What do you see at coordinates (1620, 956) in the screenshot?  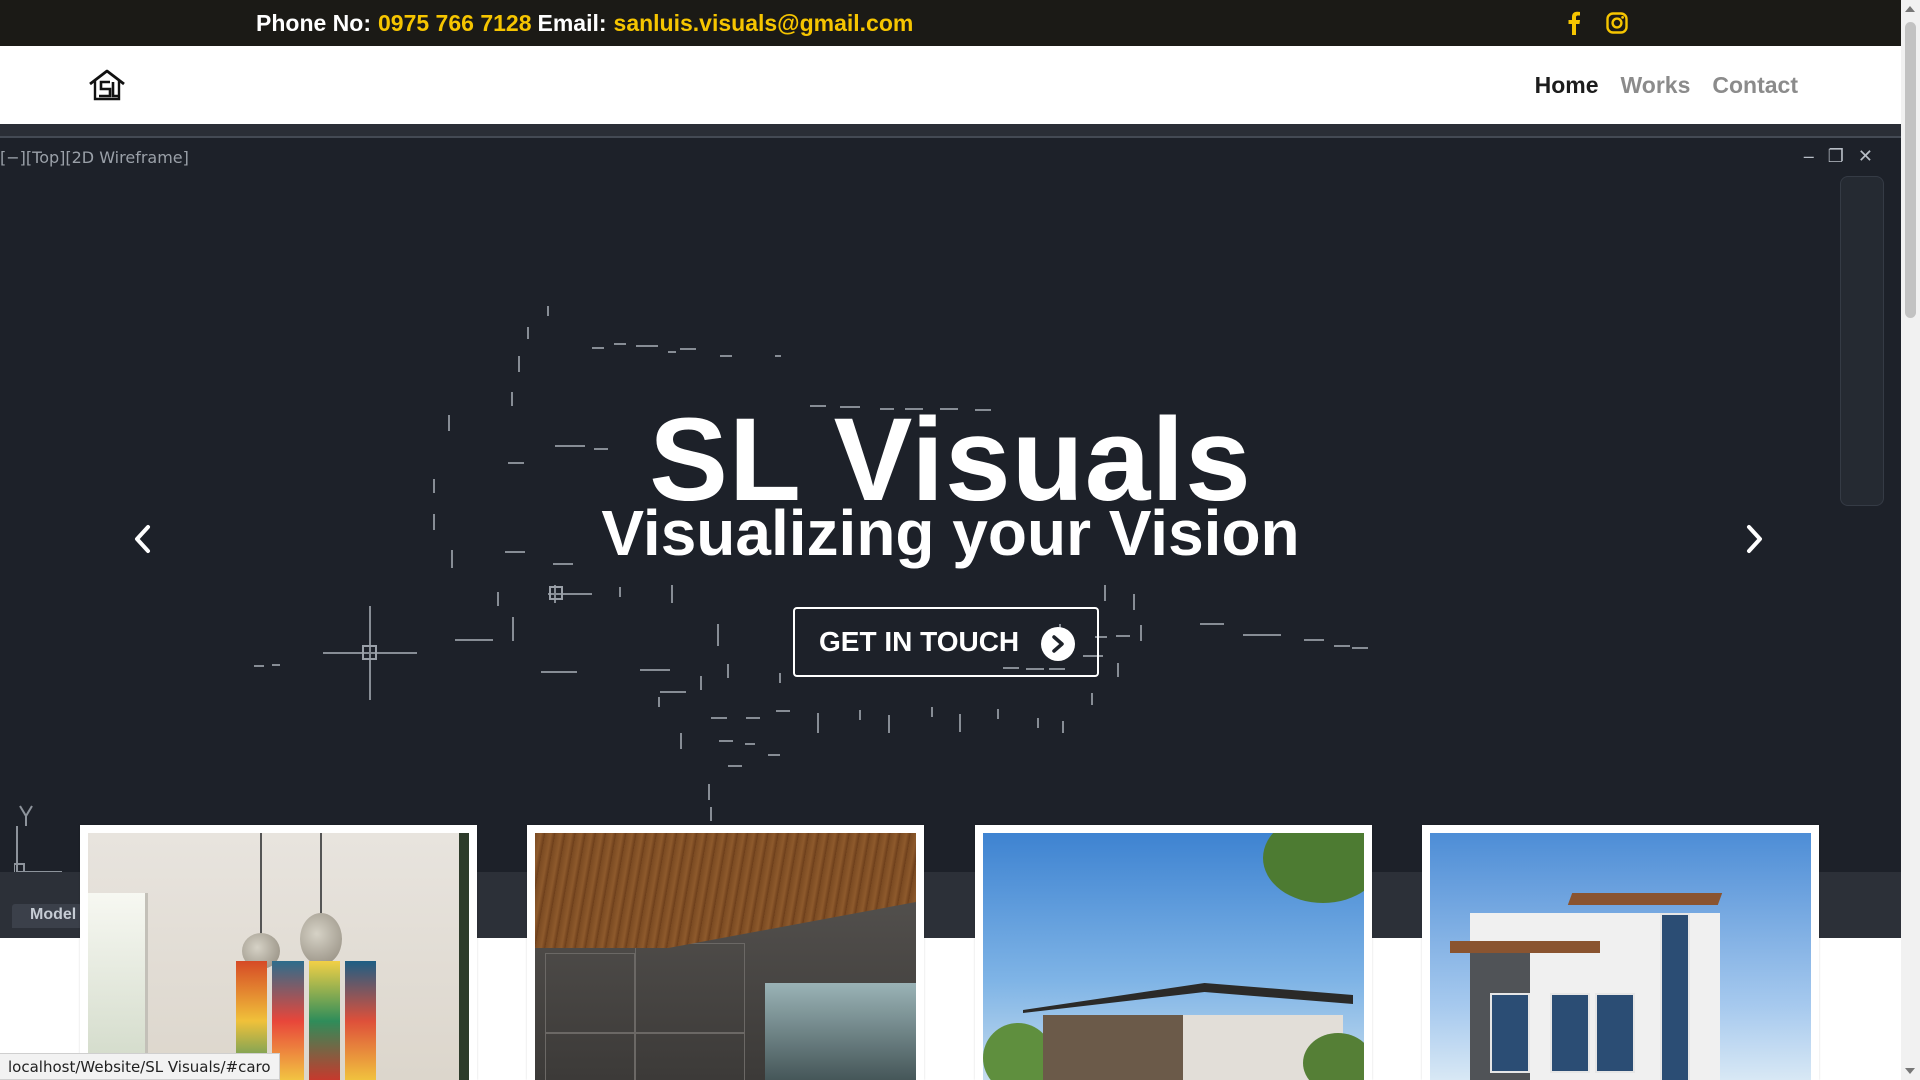 I see `multi-storey-house-image` at bounding box center [1620, 956].